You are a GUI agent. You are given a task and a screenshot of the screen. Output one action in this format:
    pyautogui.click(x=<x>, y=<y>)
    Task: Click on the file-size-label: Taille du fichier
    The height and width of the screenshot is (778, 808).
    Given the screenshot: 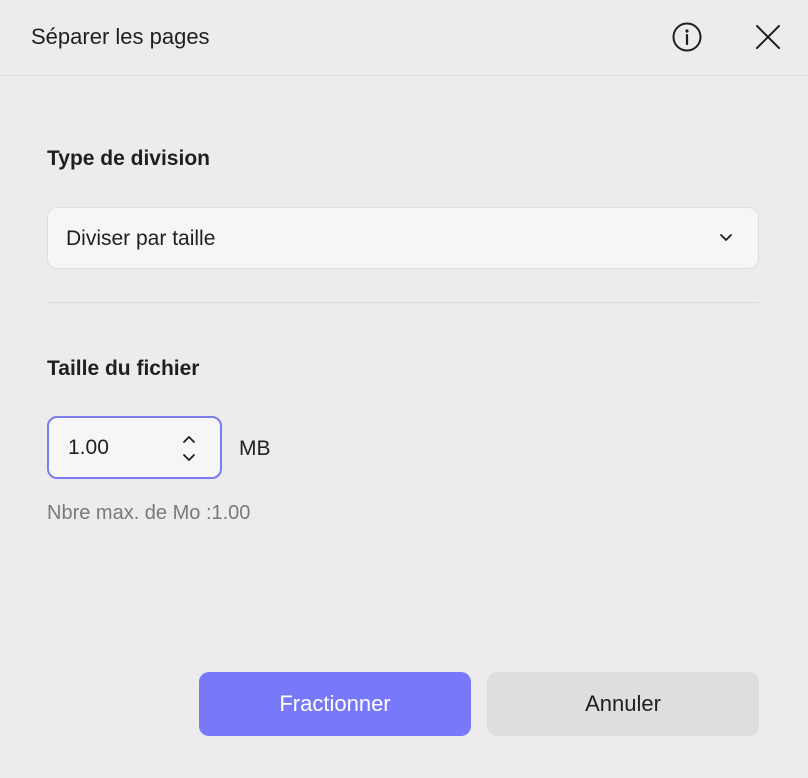 What is the action you would take?
    pyautogui.click(x=123, y=368)
    